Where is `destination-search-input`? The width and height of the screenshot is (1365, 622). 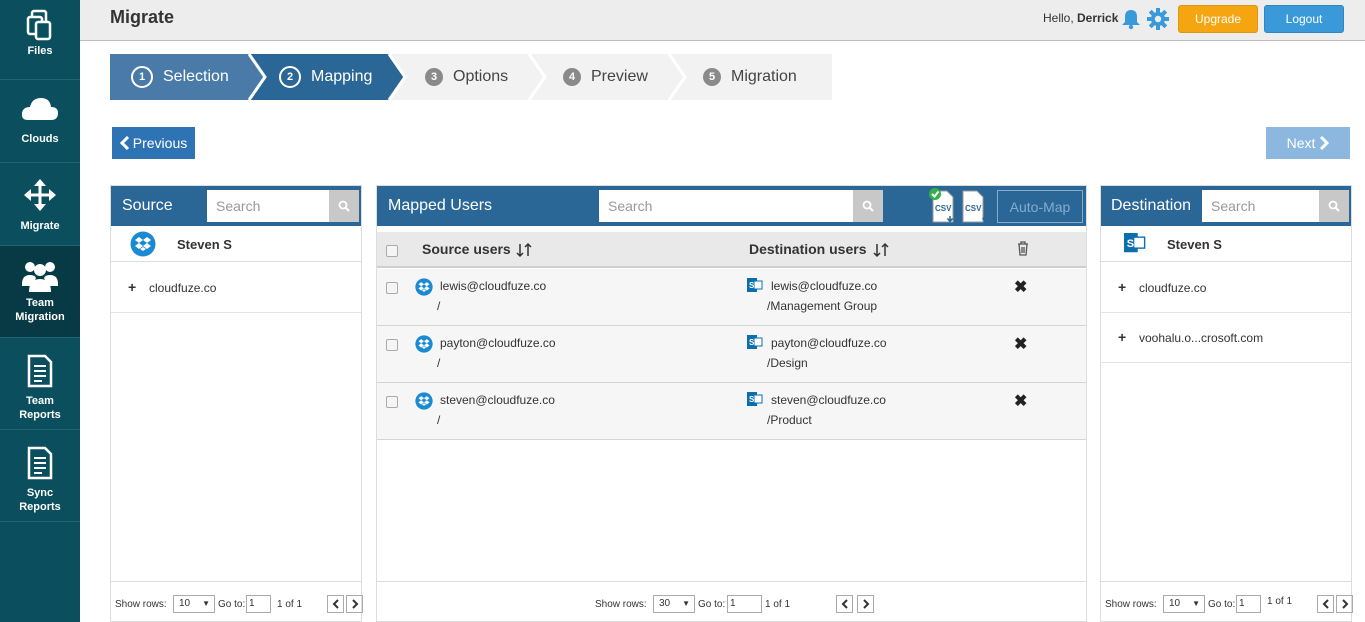
destination-search-input is located at coordinates (1261, 206).